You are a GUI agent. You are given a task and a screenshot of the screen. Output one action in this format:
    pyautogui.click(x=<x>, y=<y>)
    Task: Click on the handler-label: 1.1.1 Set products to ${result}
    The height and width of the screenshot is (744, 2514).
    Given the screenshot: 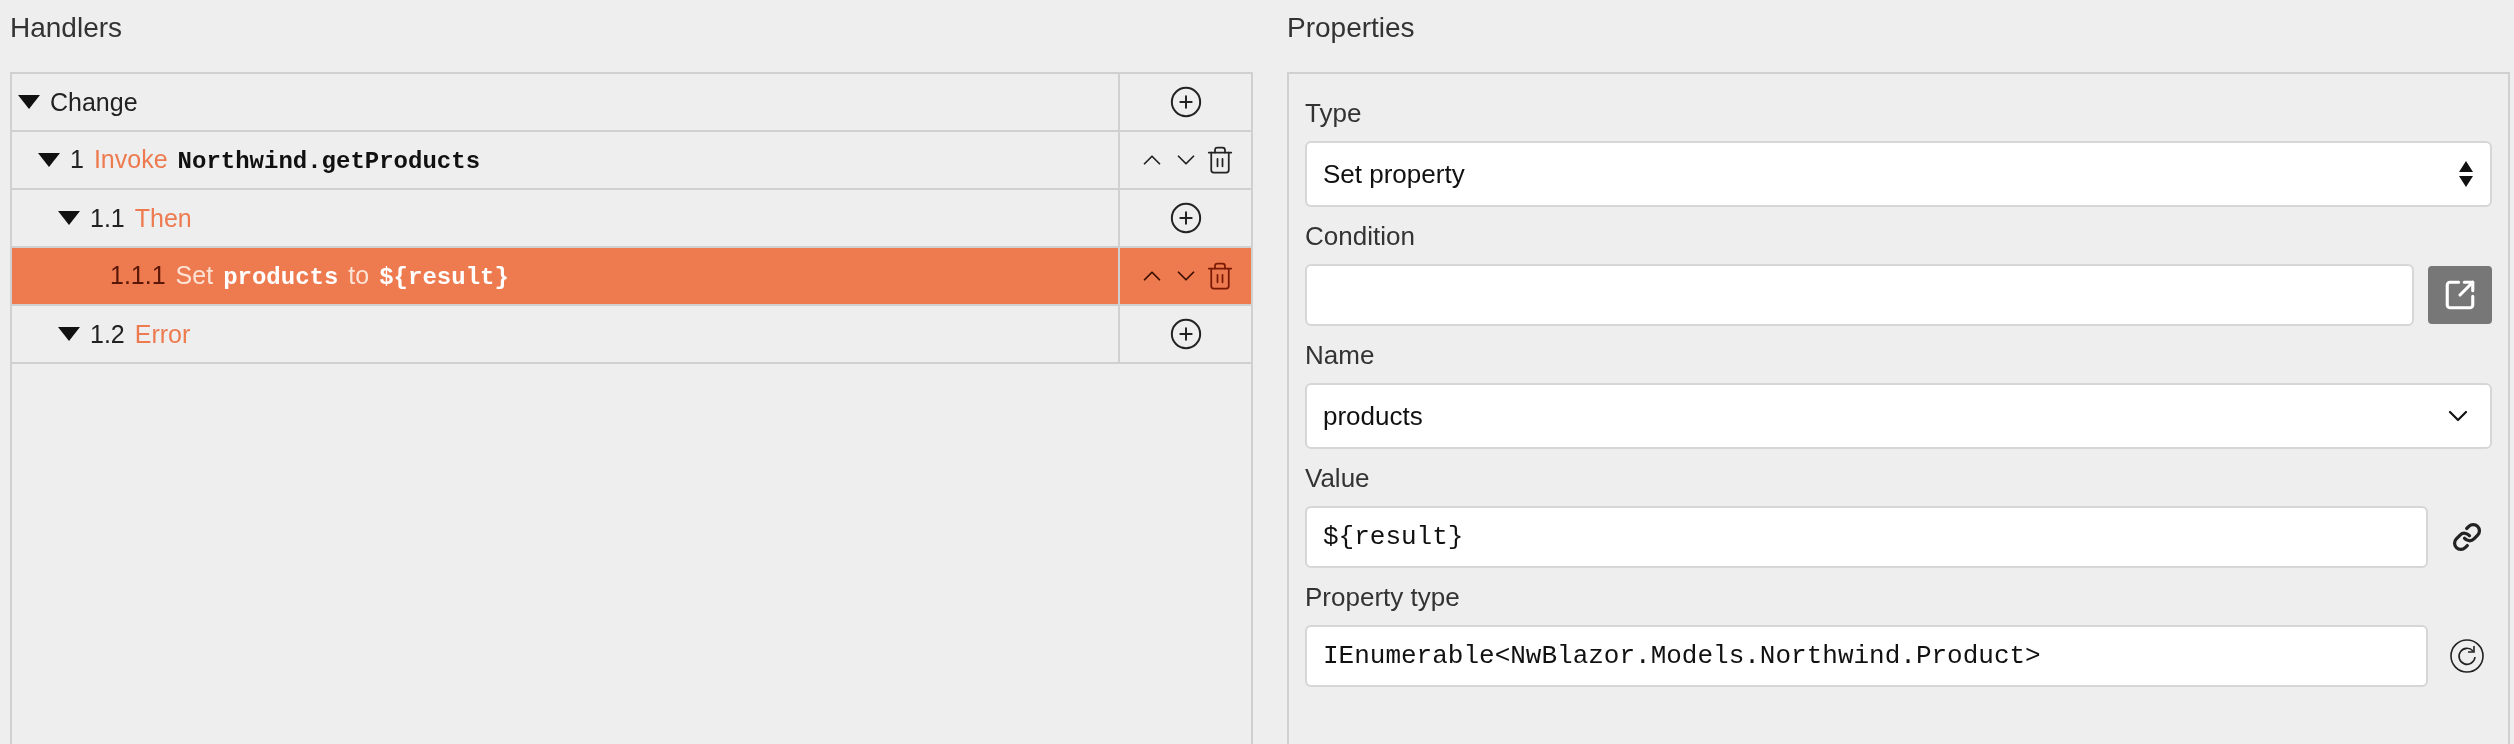 What is the action you would take?
    pyautogui.click(x=309, y=276)
    